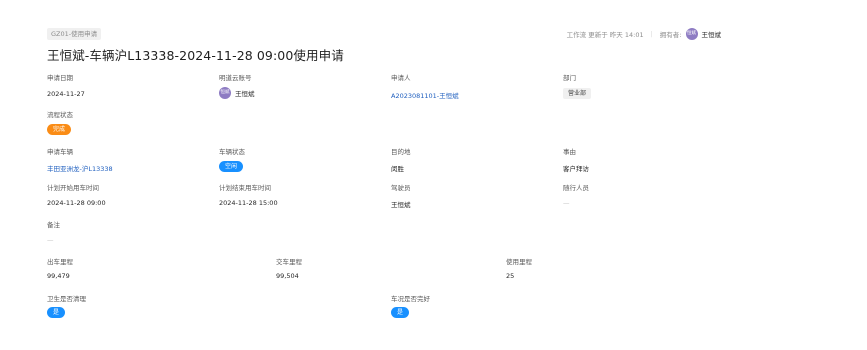 This screenshot has width=867, height=350. What do you see at coordinates (397, 169) in the screenshot?
I see `destination-value: 闵胜` at bounding box center [397, 169].